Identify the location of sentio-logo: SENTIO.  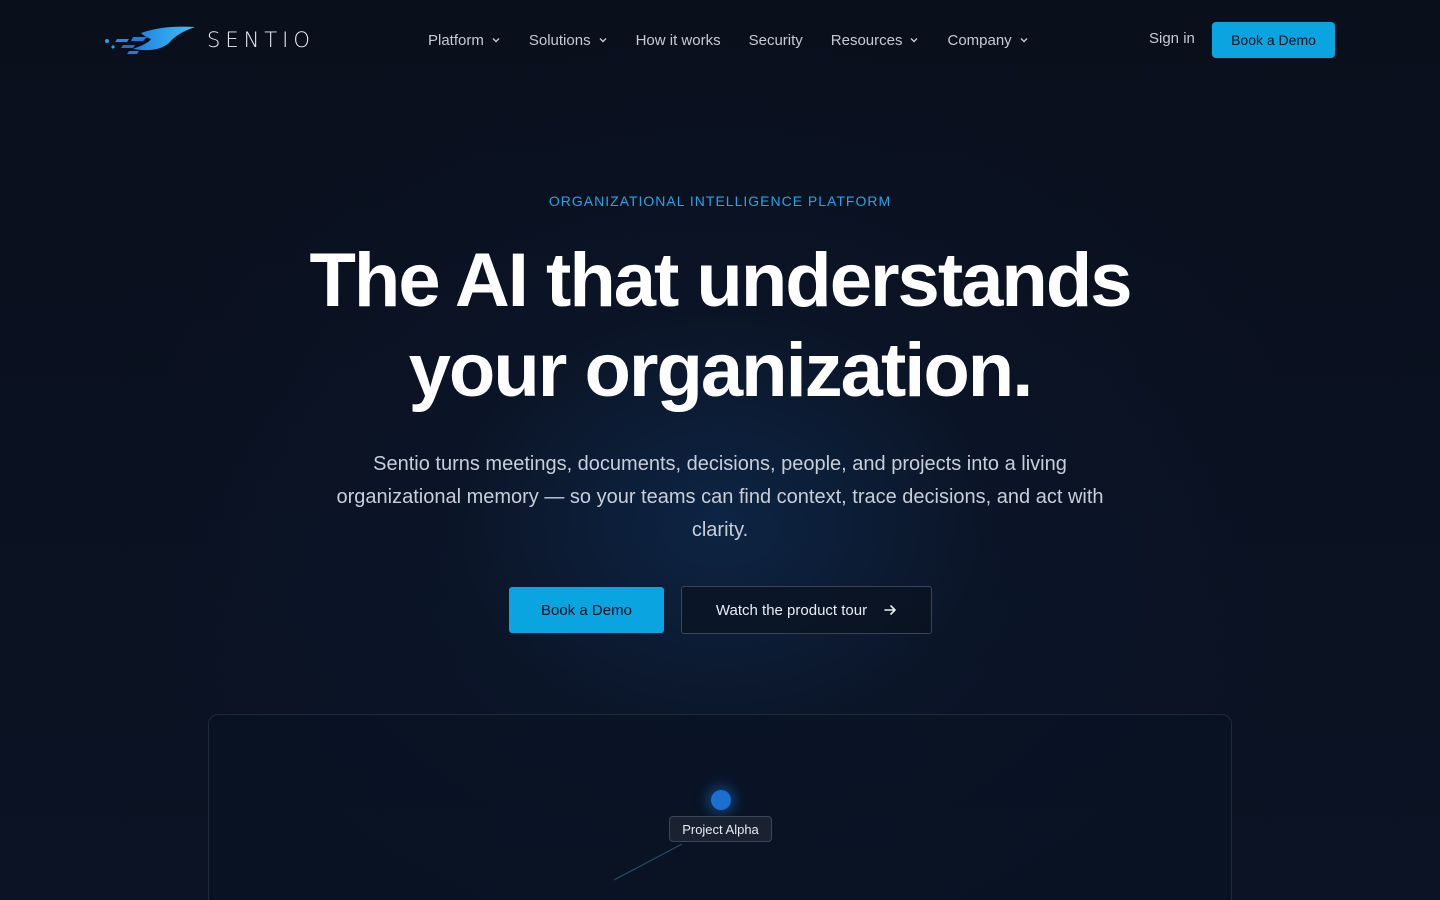
(209, 40).